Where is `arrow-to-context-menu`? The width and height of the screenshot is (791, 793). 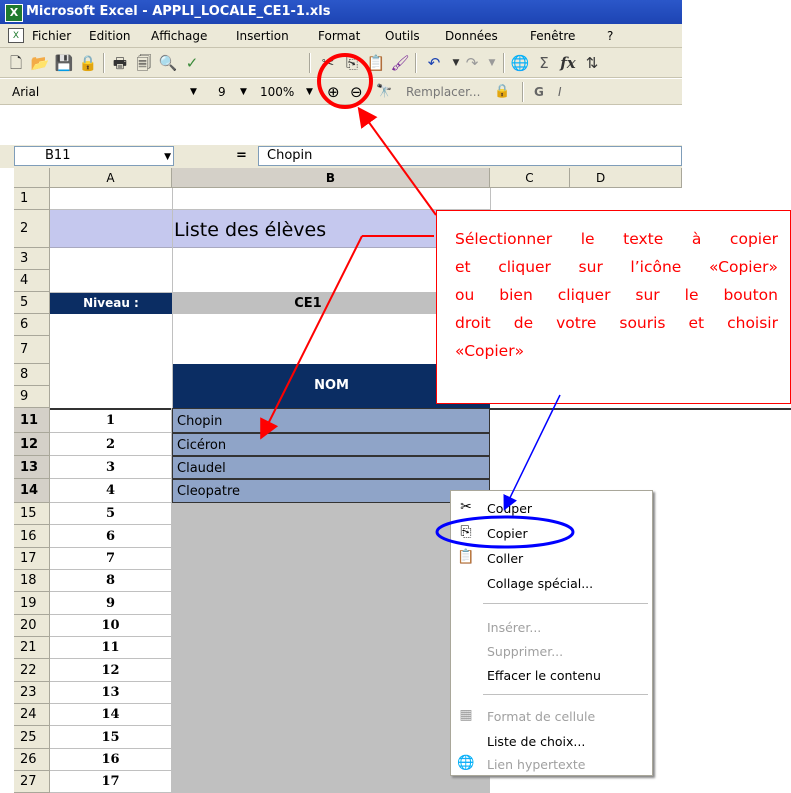
arrow-to-context-menu is located at coordinates (532, 452).